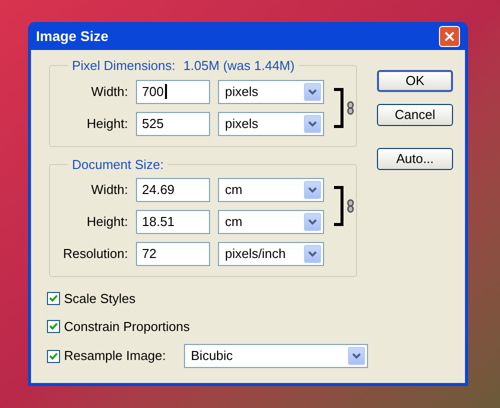  What do you see at coordinates (100, 298) in the screenshot?
I see `option-label: Scale Styles` at bounding box center [100, 298].